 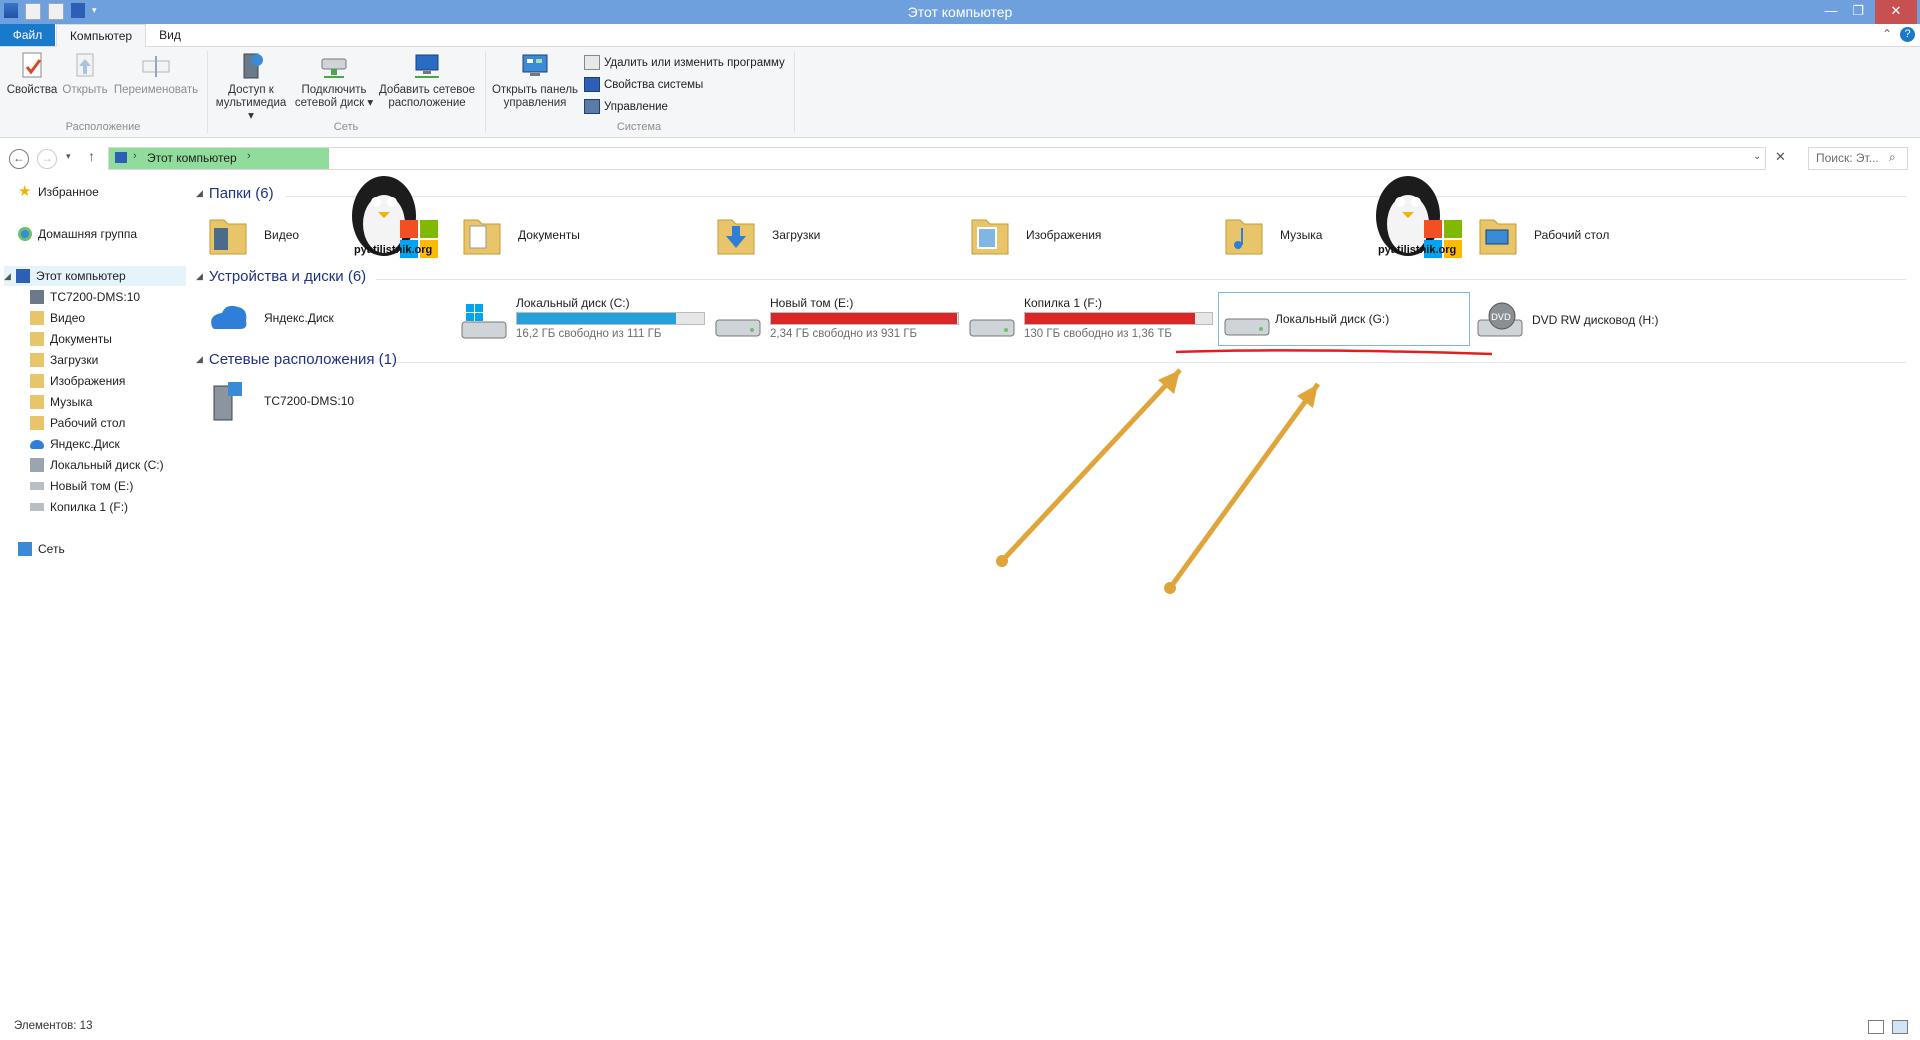 What do you see at coordinates (252, 235) in the screenshot?
I see `folder-item-video: Видео` at bounding box center [252, 235].